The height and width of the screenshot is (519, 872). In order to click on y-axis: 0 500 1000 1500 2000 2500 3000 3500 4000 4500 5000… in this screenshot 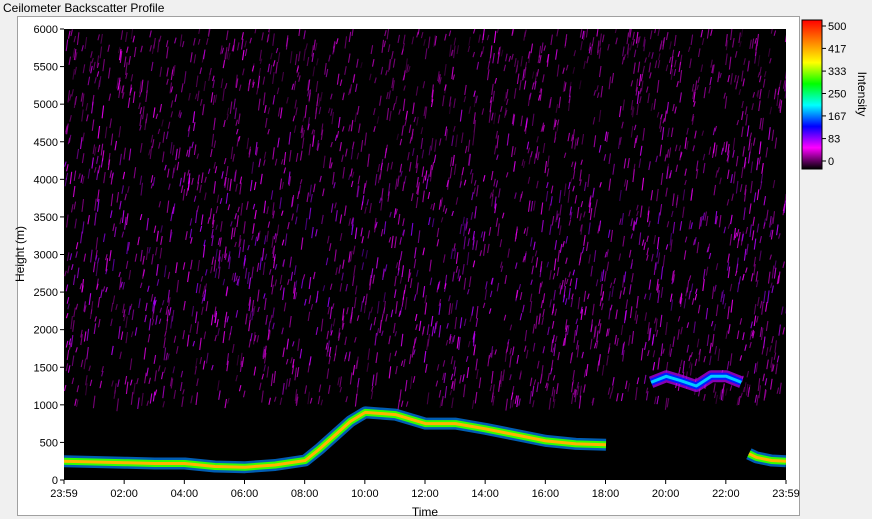, I will do `click(49, 255)`.